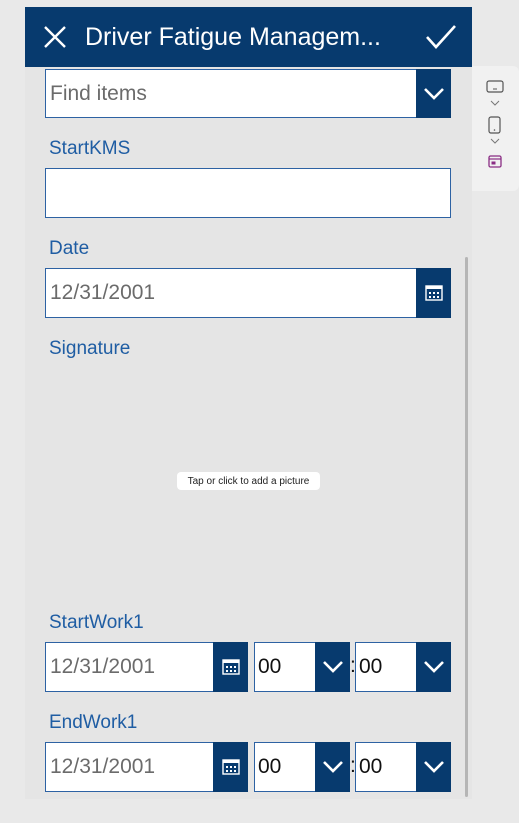 Image resolution: width=519 pixels, height=823 pixels. I want to click on endwork-minute-value: 00, so click(371, 766).